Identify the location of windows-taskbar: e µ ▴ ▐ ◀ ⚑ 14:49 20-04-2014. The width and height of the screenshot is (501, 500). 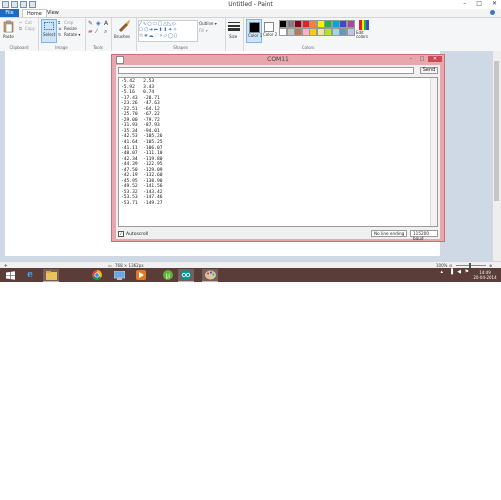
(250, 275).